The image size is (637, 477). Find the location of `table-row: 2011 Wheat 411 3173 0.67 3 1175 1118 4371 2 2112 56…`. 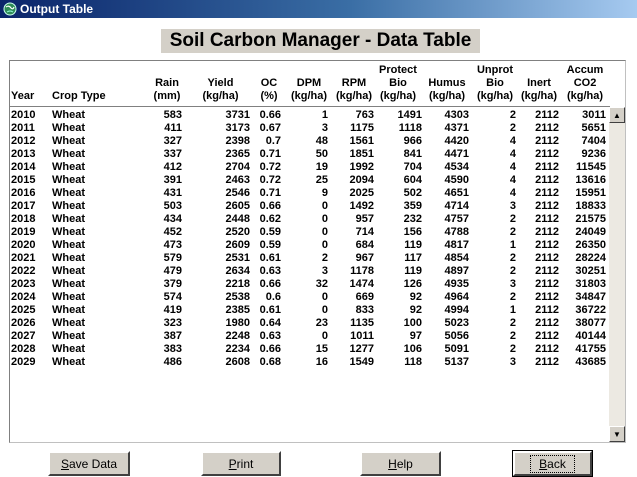

table-row: 2011 Wheat 411 3173 0.67 3 1175 1118 4371 2 2112 56… is located at coordinates (310, 128).